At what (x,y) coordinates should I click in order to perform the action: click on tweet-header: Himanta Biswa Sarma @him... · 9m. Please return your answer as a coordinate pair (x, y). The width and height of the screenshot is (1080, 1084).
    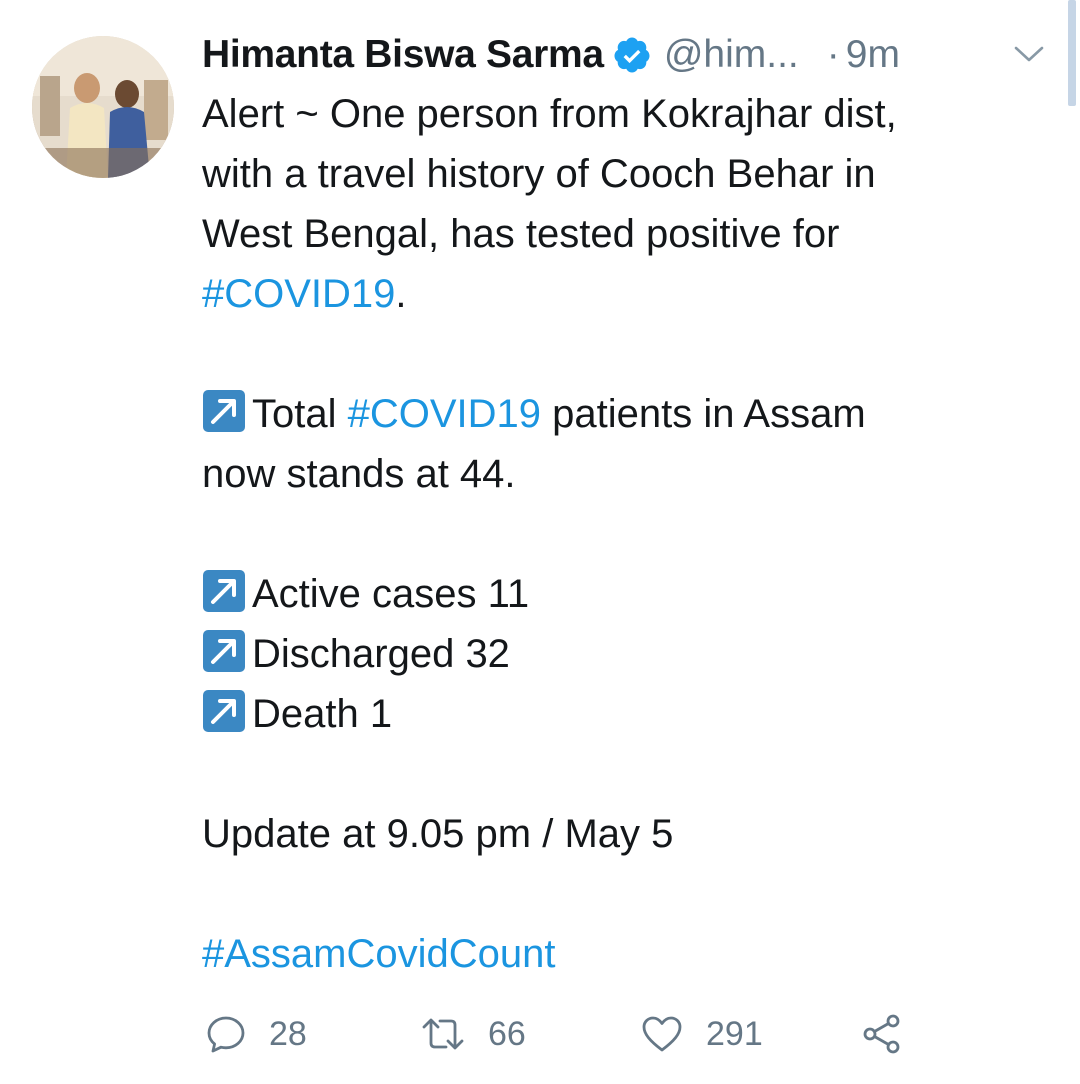
    Looking at the image, I should click on (627, 55).